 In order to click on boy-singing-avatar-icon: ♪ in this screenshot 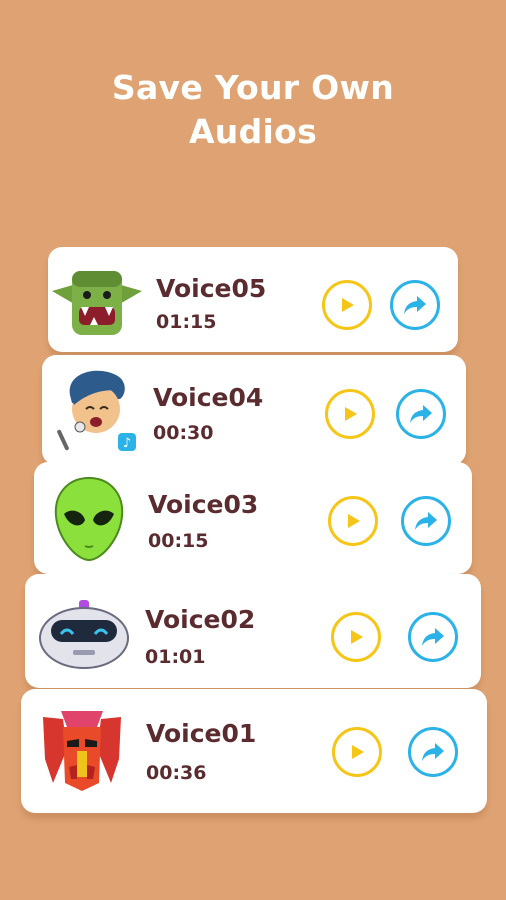, I will do `click(98, 410)`.